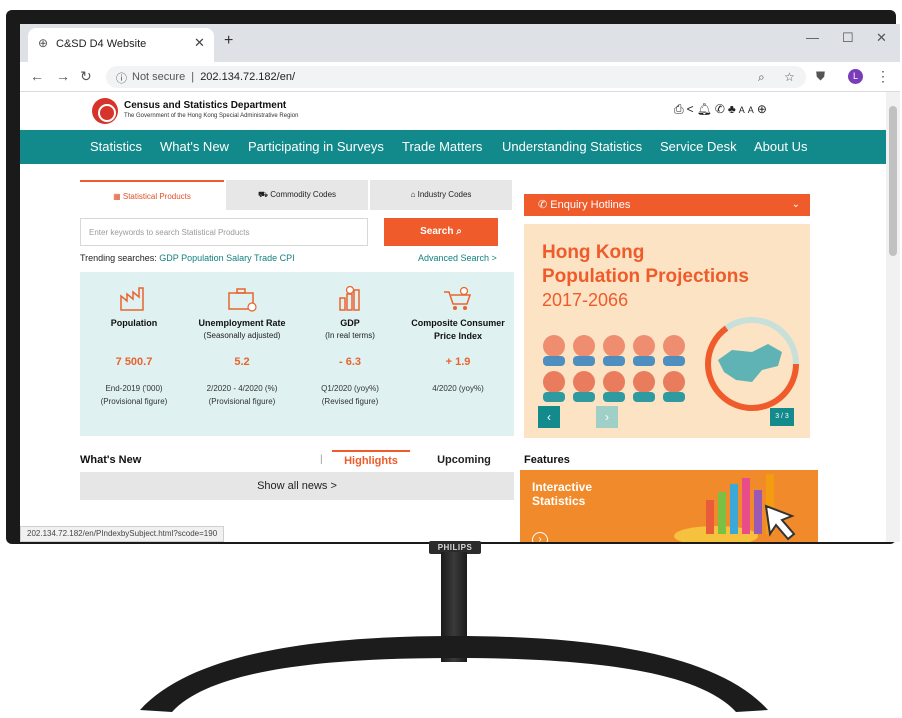  Describe the element at coordinates (457, 258) in the screenshot. I see `advanced-search-link: Advanced Search >` at that location.